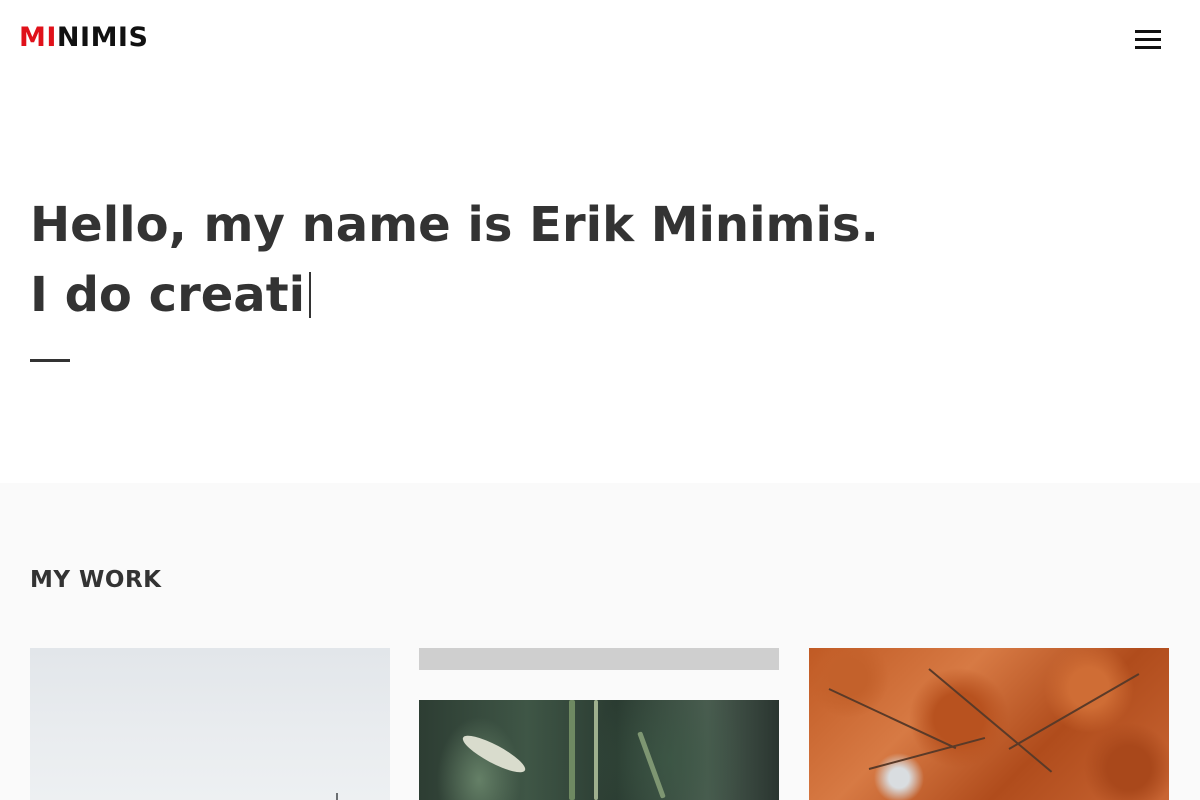  What do you see at coordinates (168, 295) in the screenshot?
I see `typed-text: I do creati` at bounding box center [168, 295].